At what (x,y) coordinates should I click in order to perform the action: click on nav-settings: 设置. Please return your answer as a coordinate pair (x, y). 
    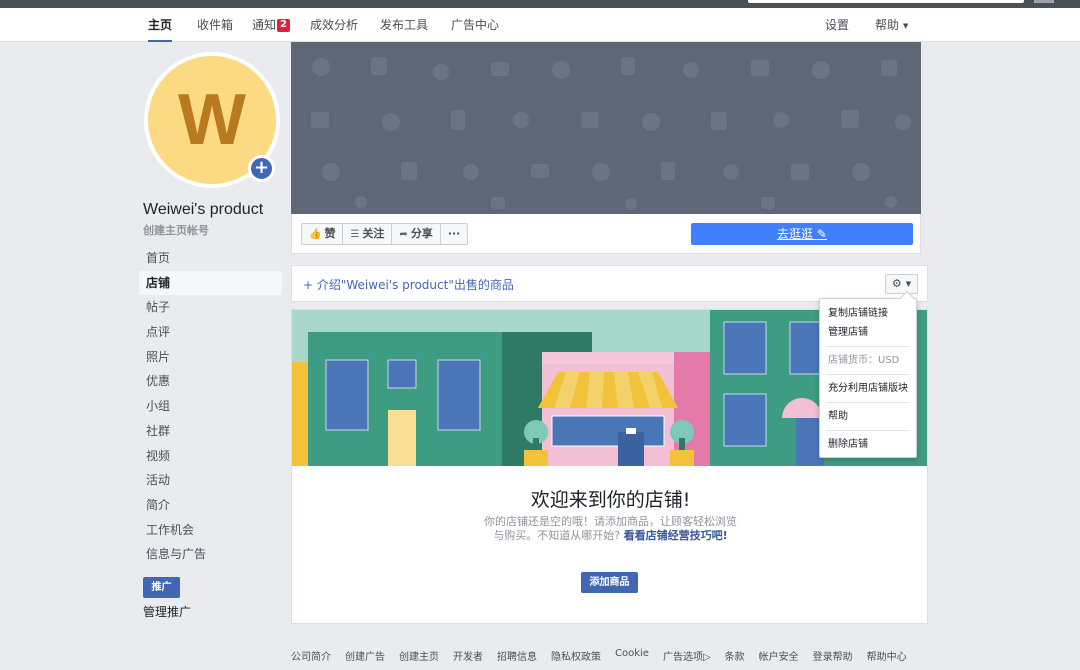
    Looking at the image, I should click on (837, 25).